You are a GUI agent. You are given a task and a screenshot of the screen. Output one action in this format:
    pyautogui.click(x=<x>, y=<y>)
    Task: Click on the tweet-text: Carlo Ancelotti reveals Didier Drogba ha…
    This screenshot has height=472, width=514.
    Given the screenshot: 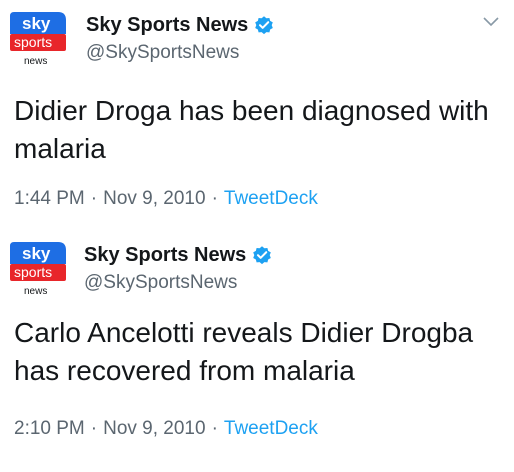 What is the action you would take?
    pyautogui.click(x=244, y=351)
    